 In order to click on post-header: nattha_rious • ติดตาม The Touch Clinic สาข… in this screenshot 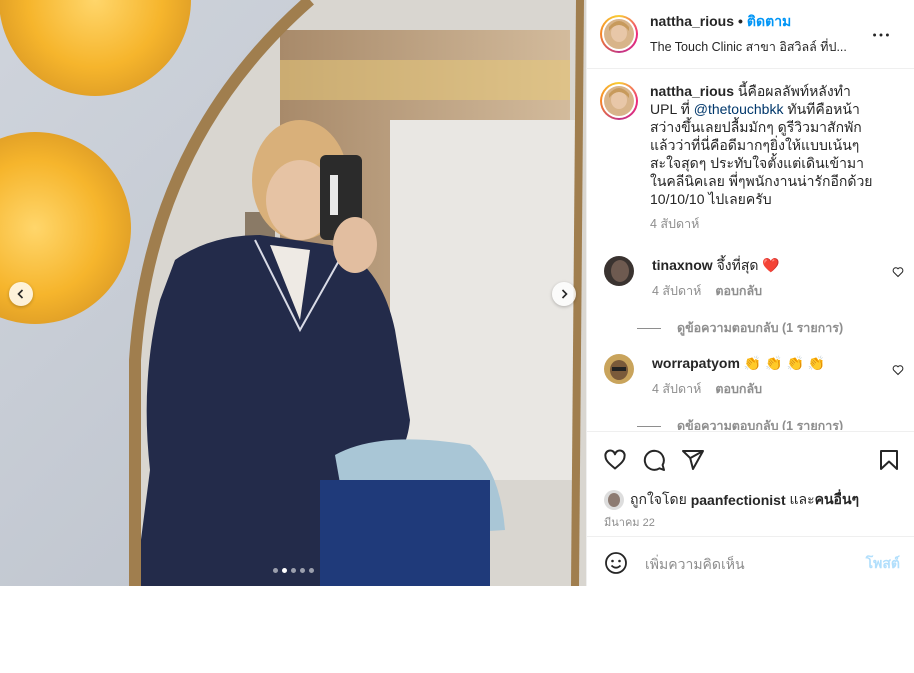, I will do `click(750, 34)`.